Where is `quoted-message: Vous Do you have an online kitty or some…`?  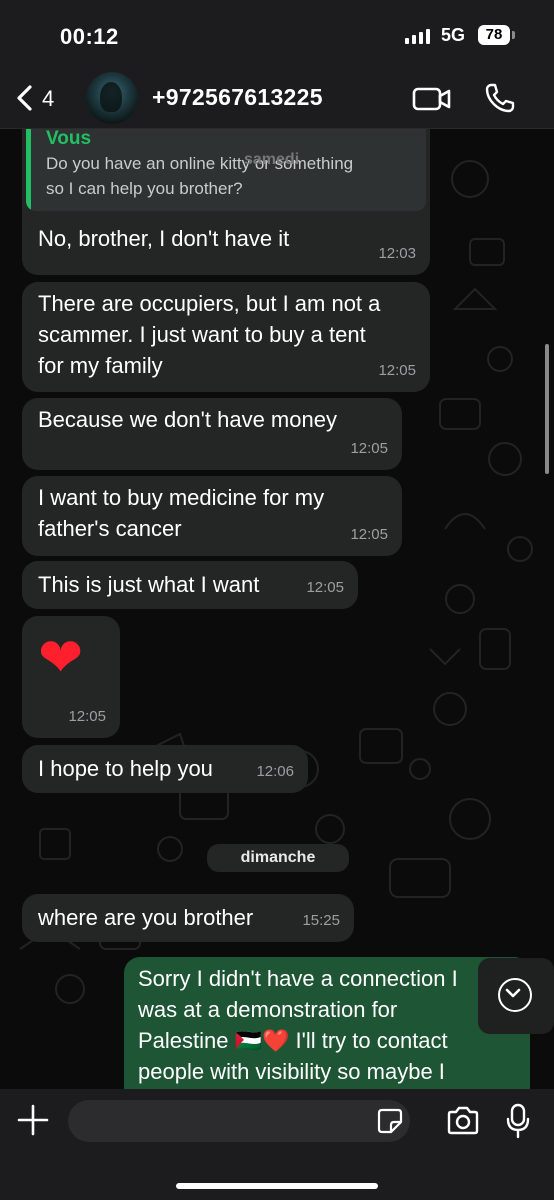 quoted-message: Vous Do you have an online kitty or some… is located at coordinates (226, 170).